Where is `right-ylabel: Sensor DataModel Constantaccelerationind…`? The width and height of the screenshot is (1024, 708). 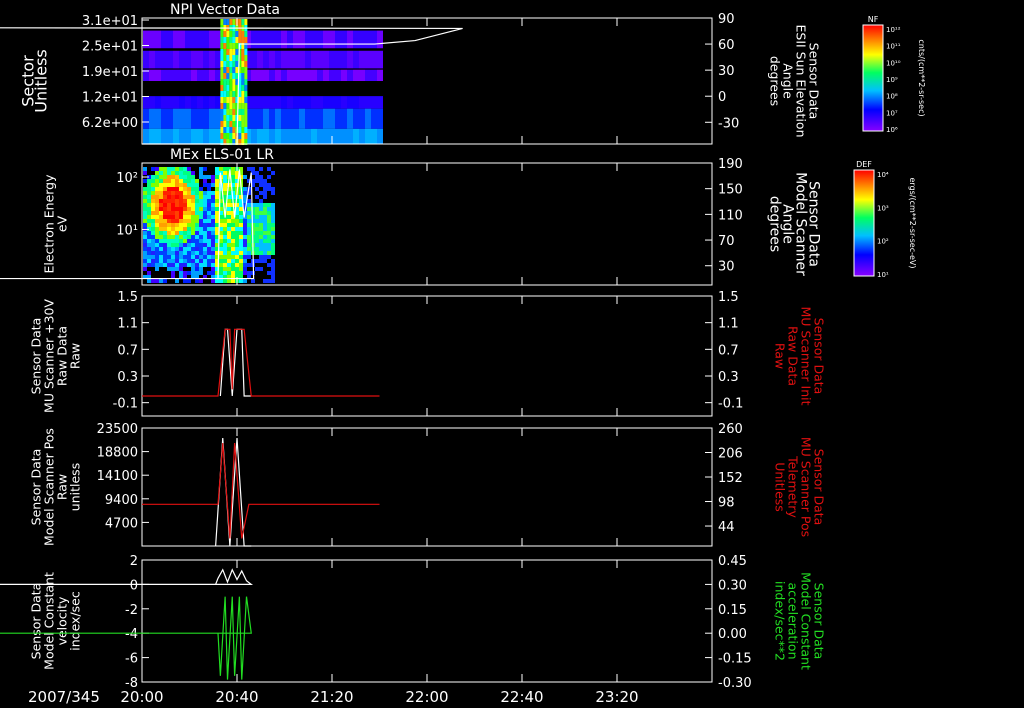
right-ylabel: Sensor DataModel Constantaccelerationind… is located at coordinates (800, 621).